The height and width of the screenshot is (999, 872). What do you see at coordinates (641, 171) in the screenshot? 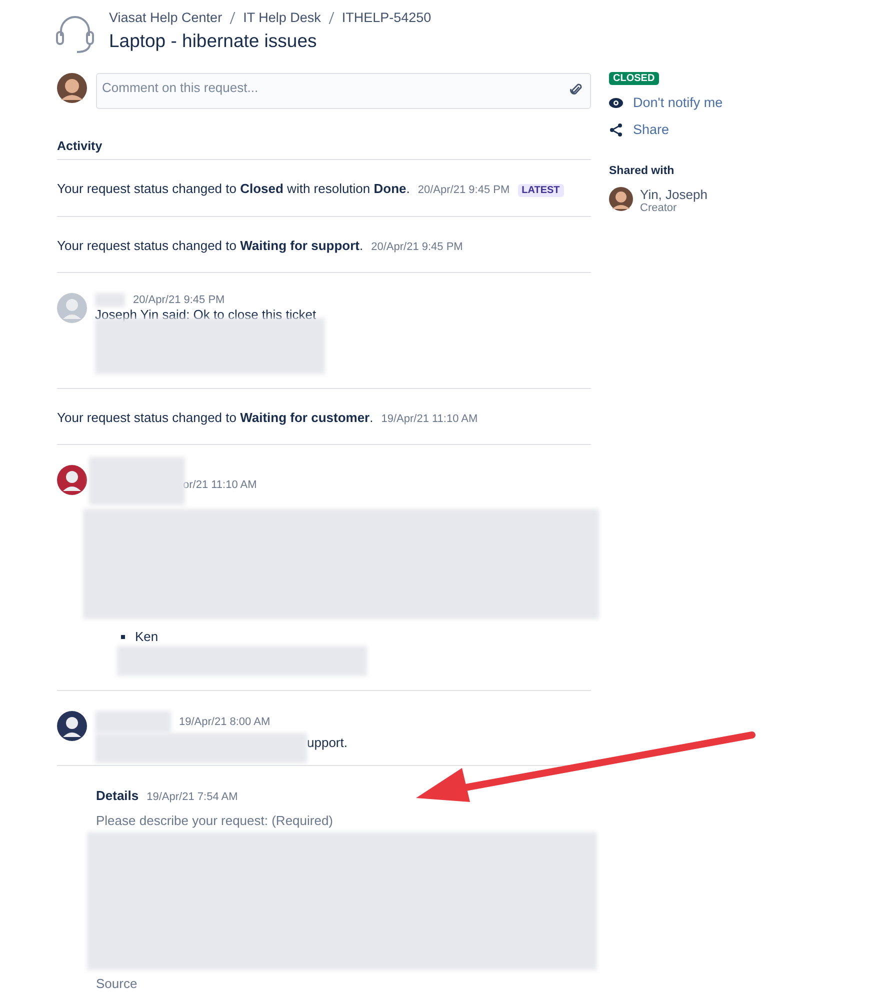
I see `shared-with-heading: Shared with` at bounding box center [641, 171].